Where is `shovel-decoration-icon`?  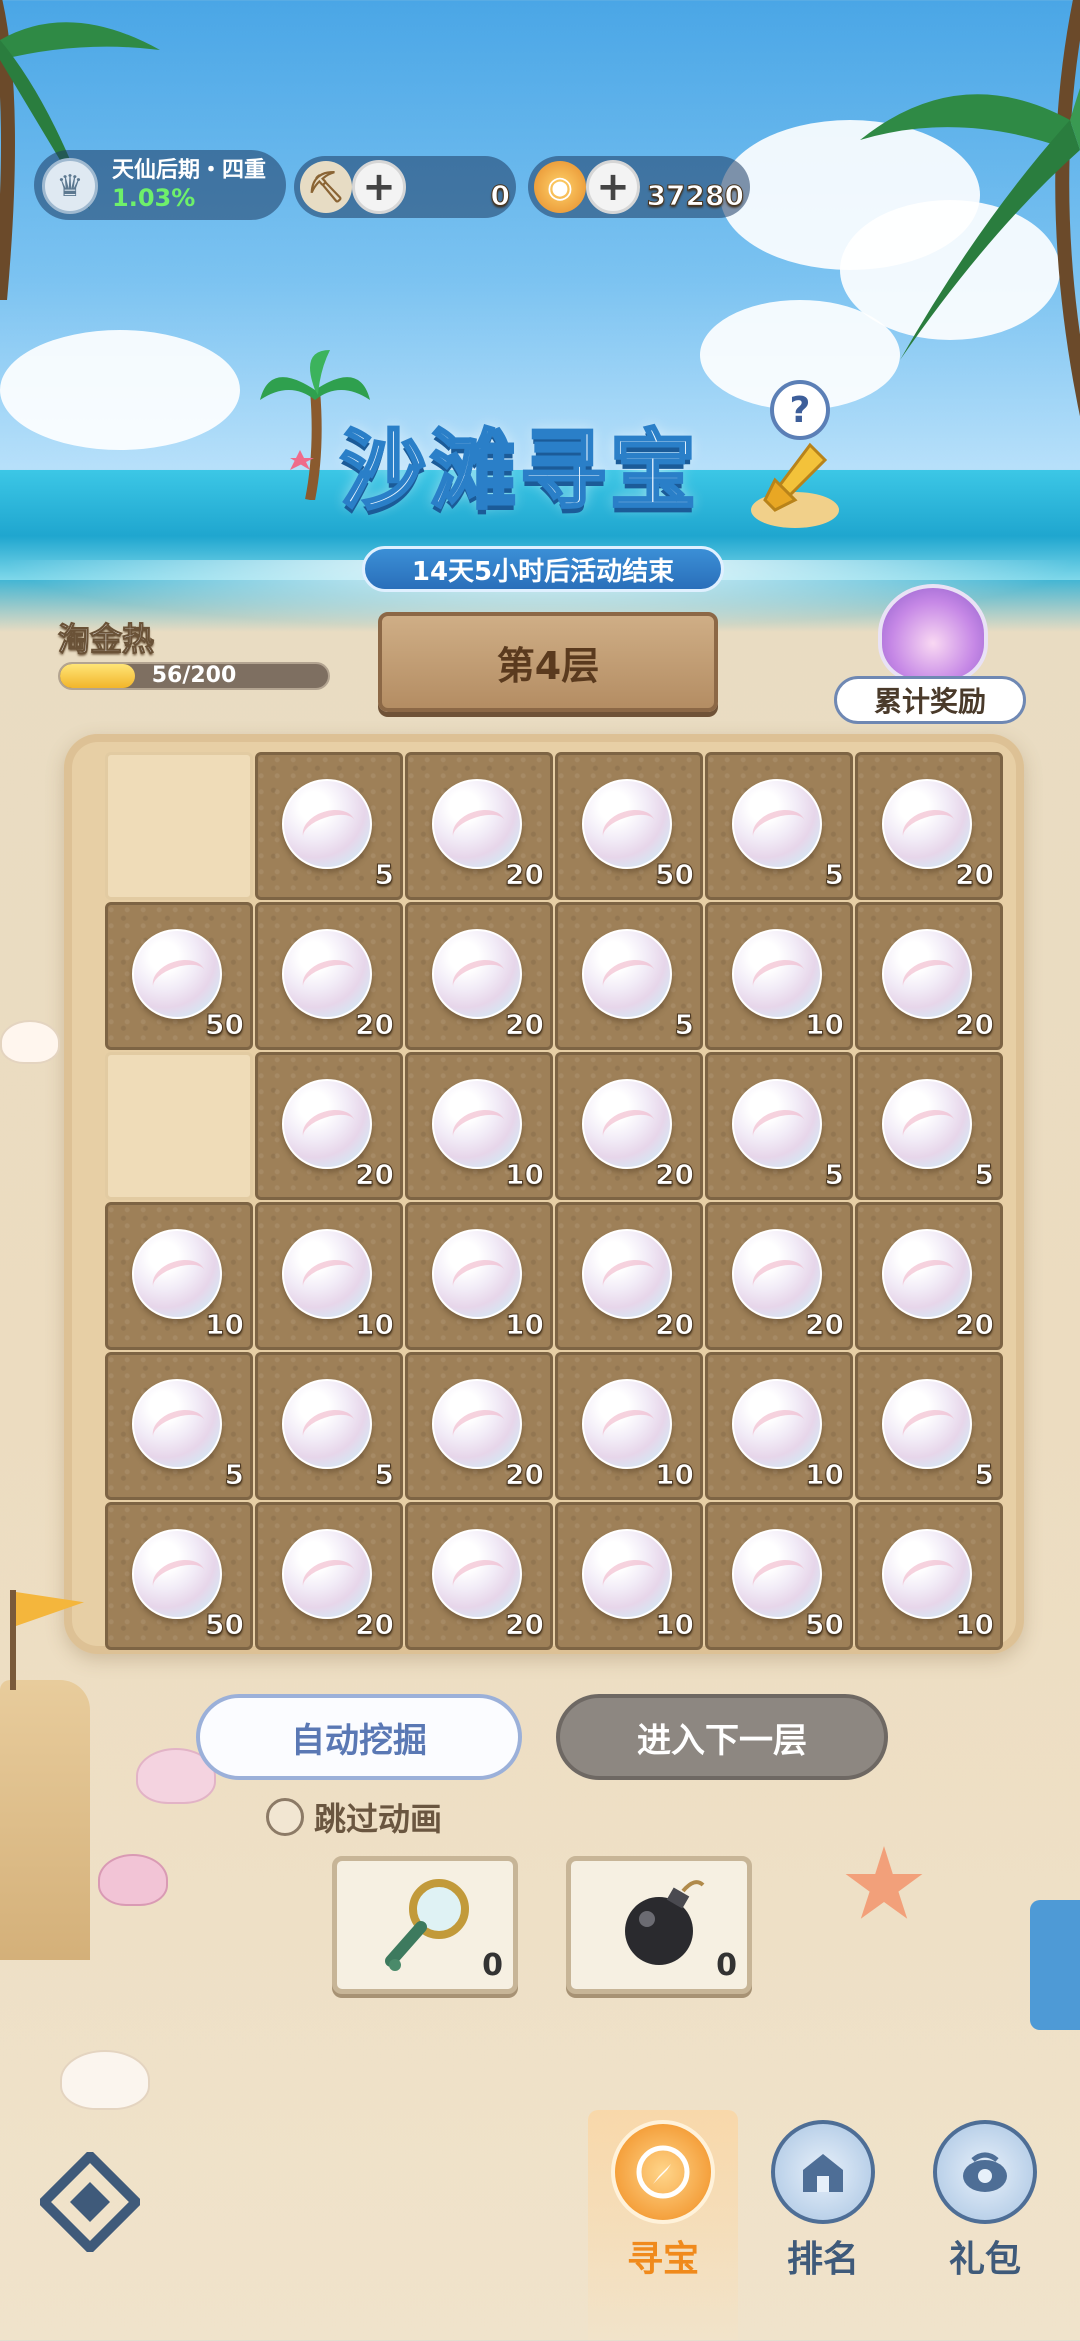
shovel-decoration-icon is located at coordinates (795, 485).